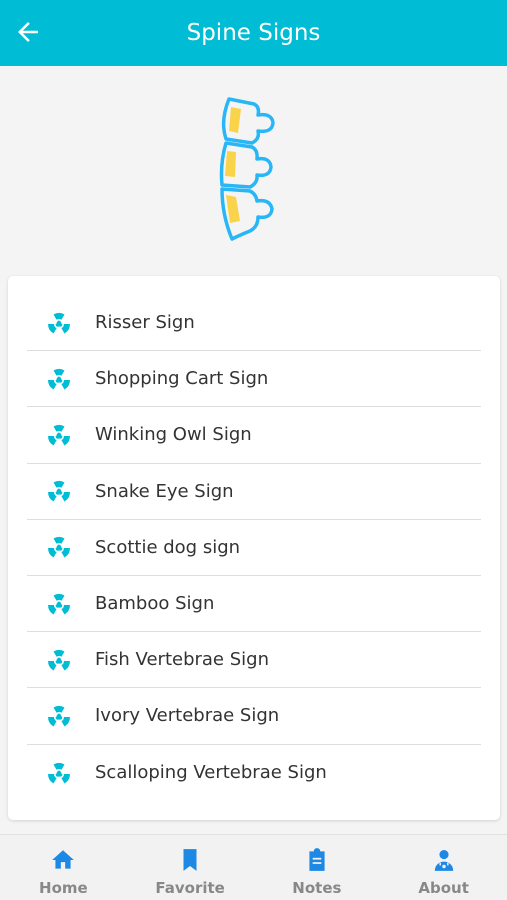  I want to click on list-item-label: Risser Sign, so click(145, 323).